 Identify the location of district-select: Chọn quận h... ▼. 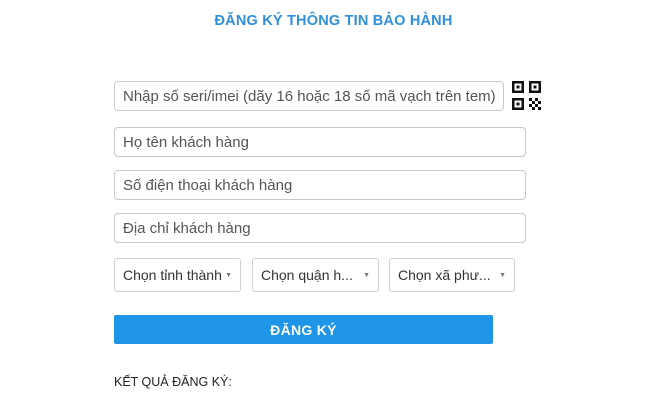
(315, 275).